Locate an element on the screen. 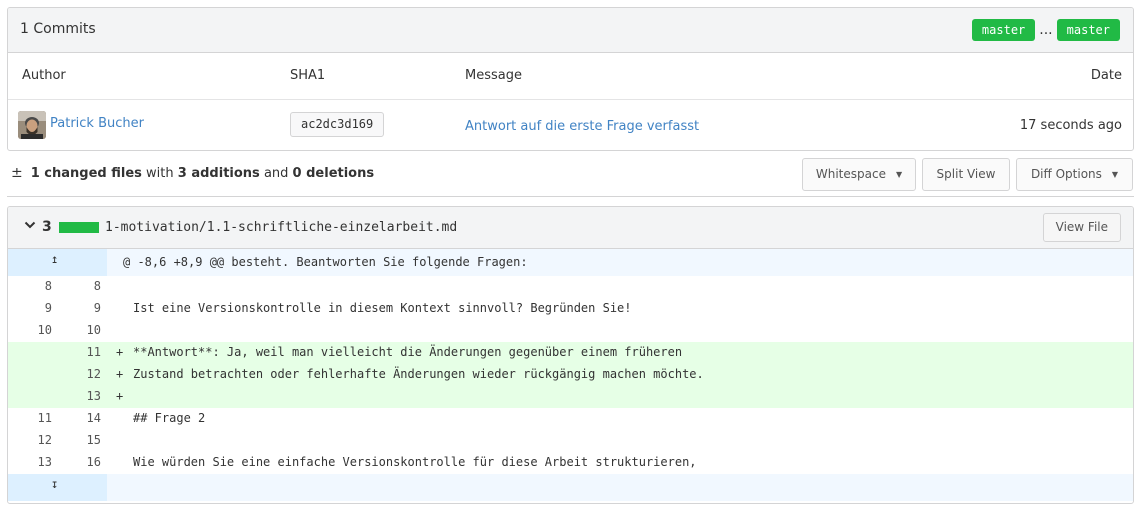 Image resolution: width=1144 pixels, height=512 pixels. whitespace-button: Whitespace ▼ is located at coordinates (859, 174).